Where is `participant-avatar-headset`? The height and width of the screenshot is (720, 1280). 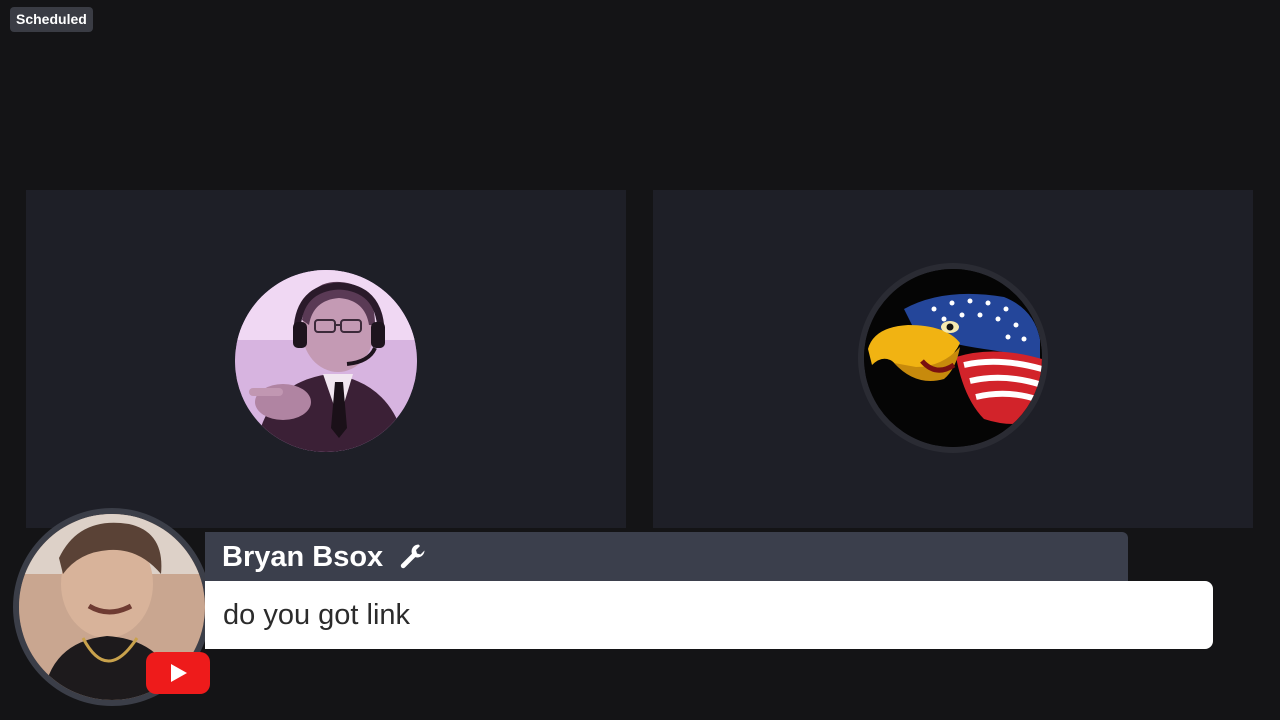
participant-avatar-headset is located at coordinates (326, 361).